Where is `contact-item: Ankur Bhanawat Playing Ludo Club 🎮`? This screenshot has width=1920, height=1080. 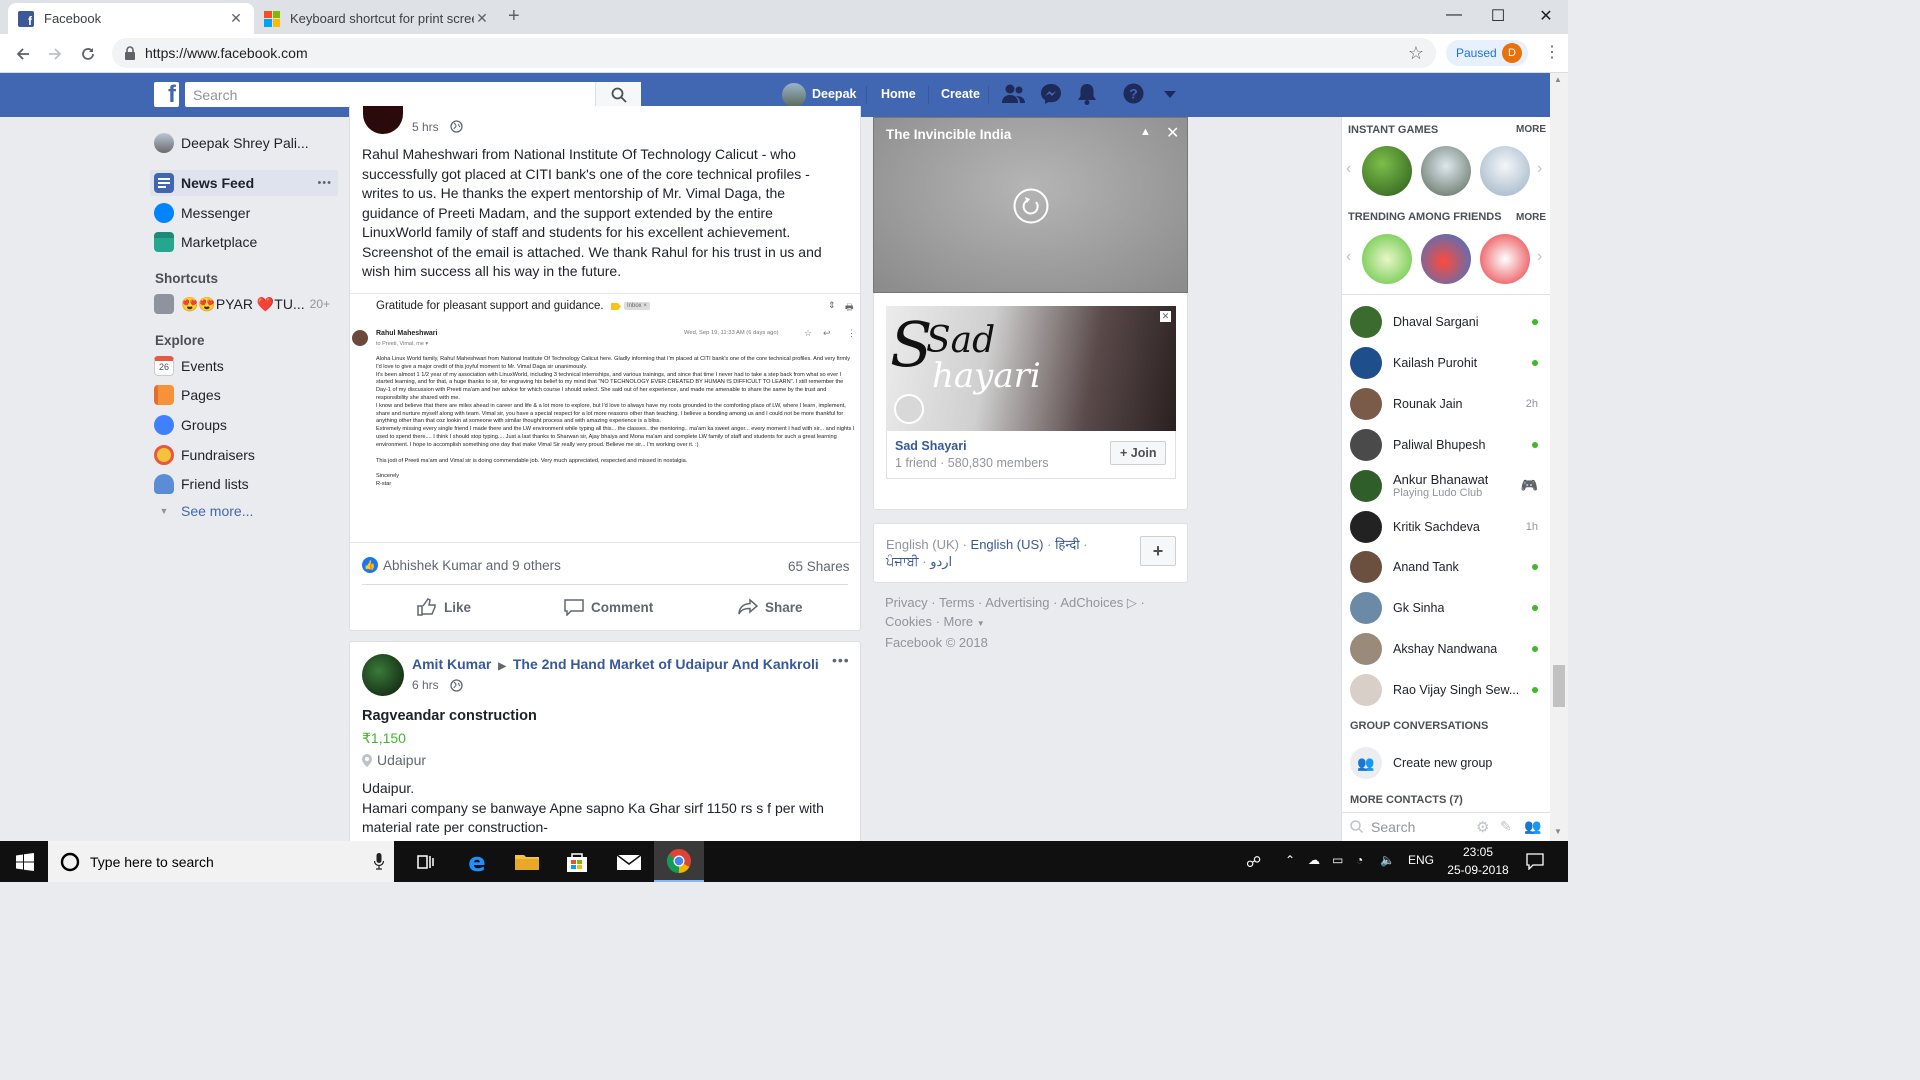
contact-item: Ankur Bhanawat Playing Ludo Club 🎮 is located at coordinates (1445, 486).